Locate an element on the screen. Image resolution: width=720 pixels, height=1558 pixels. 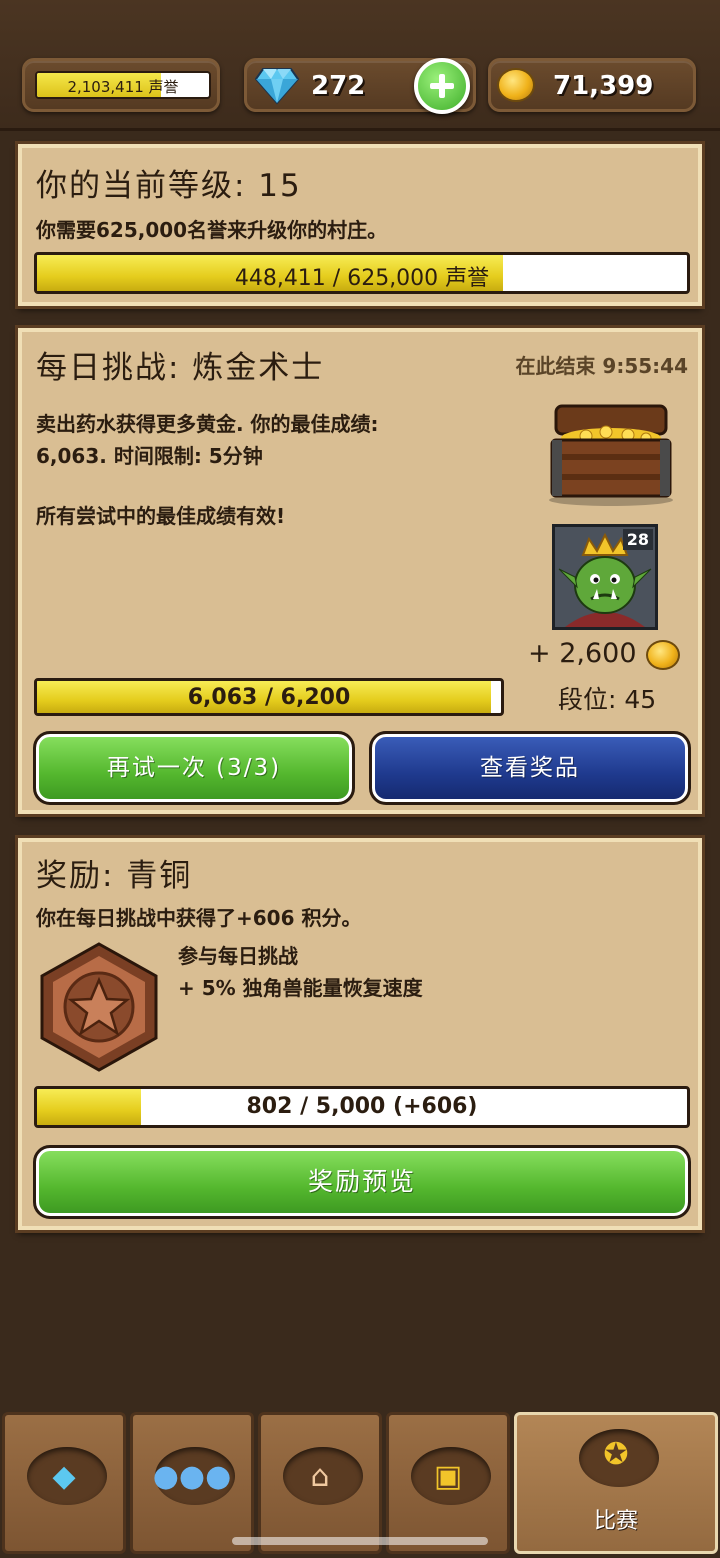
tab-competition-label: 比赛 is located at coordinates (615, 1521).